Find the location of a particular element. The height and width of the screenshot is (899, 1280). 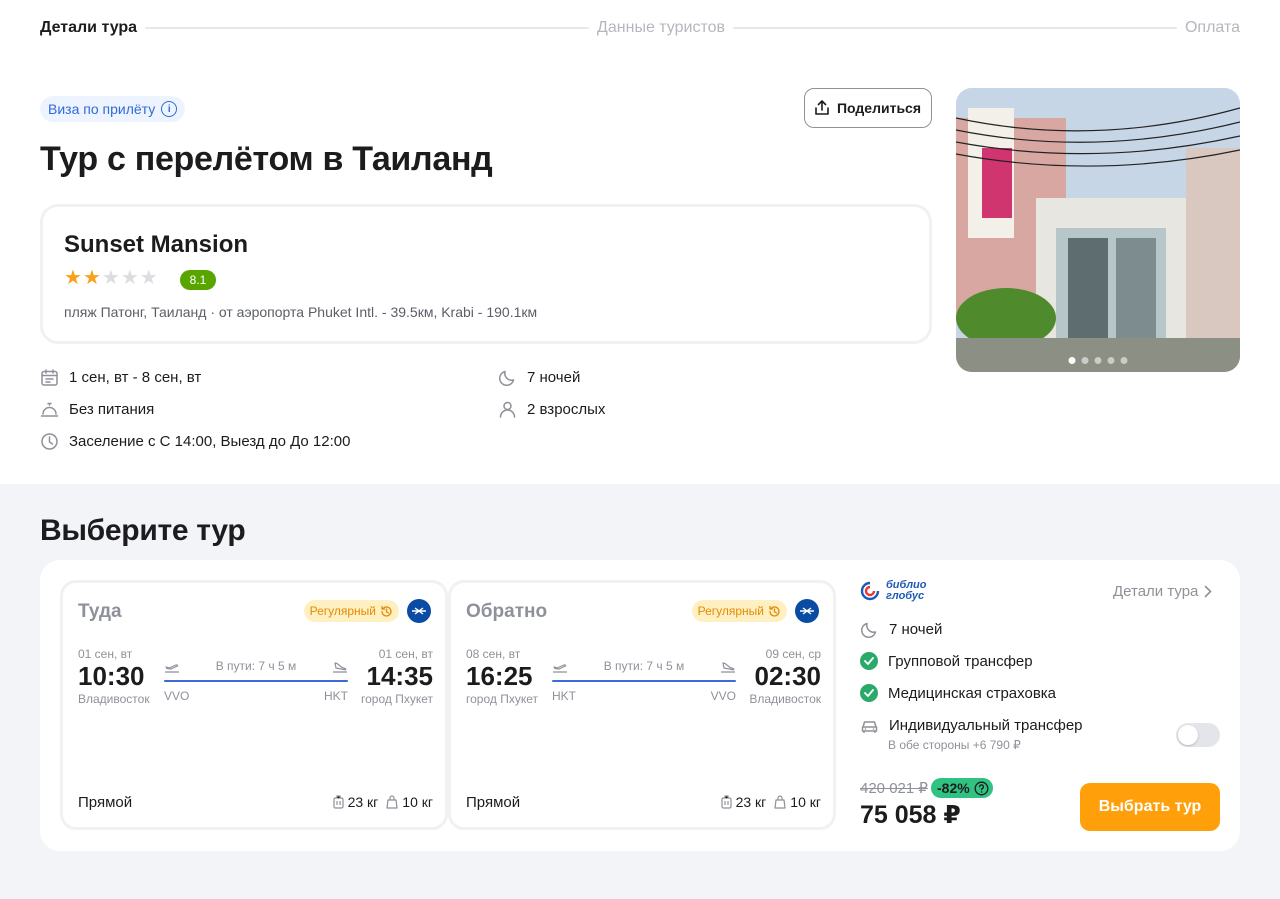

tour-dates-text: 1 сен, вт - 8 сен, вт is located at coordinates (135, 377).